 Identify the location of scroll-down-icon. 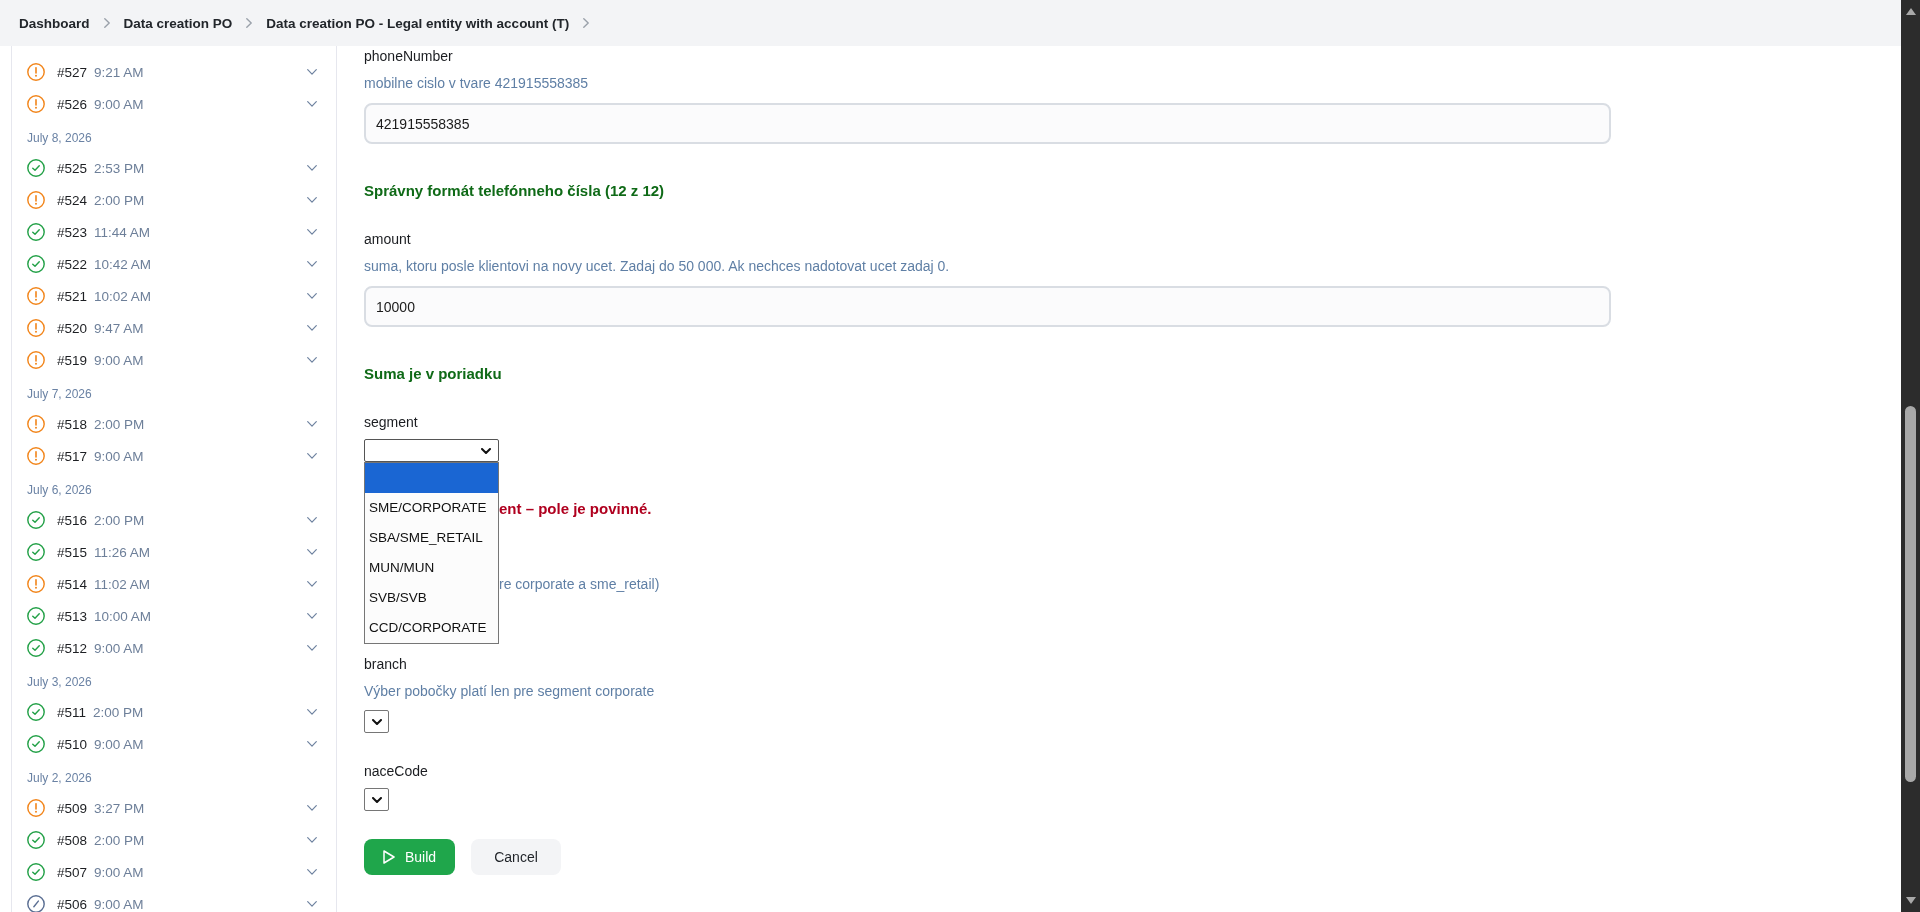
(1910, 900).